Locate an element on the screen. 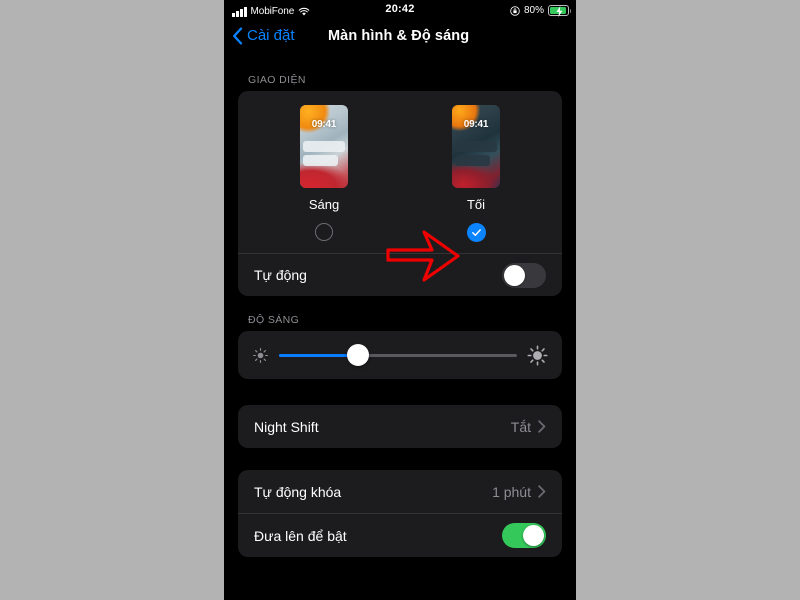  appearance-modes: 09:41 Sáng 09:41 Tối is located at coordinates (400, 174).